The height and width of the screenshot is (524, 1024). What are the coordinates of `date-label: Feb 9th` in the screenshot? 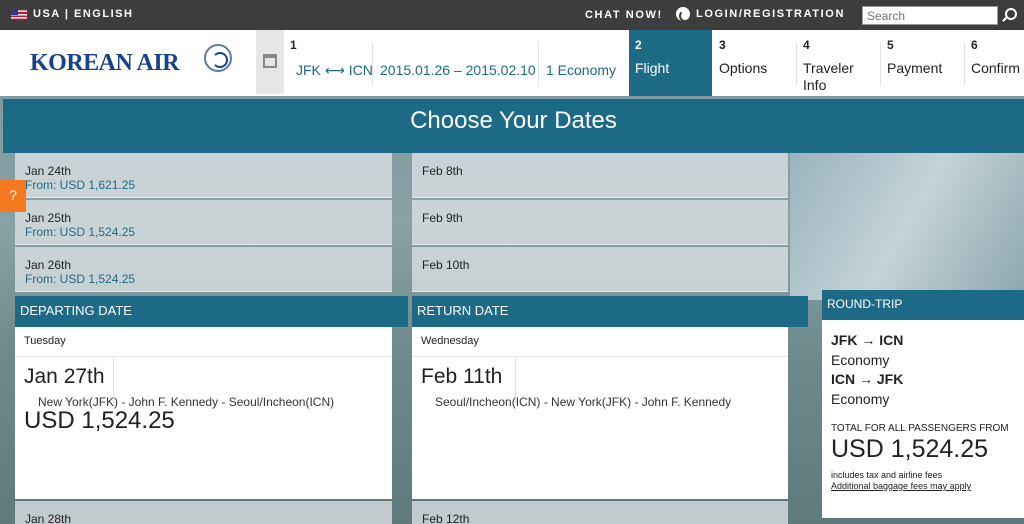 It's located at (442, 218).